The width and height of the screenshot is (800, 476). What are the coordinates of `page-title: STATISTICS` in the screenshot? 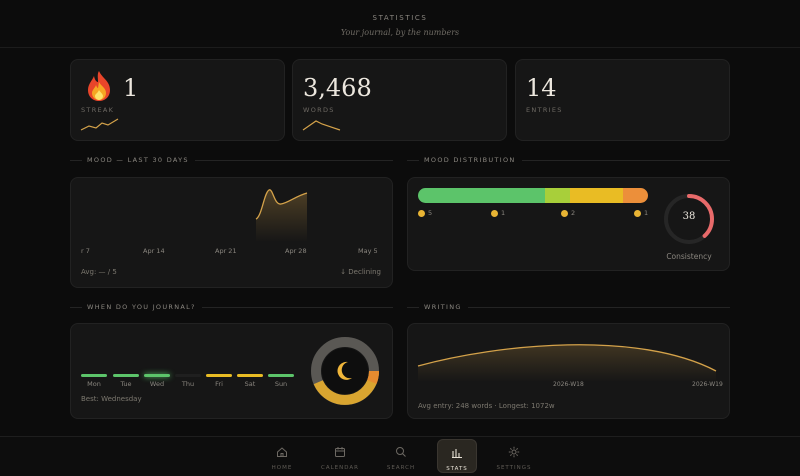 It's located at (400, 18).